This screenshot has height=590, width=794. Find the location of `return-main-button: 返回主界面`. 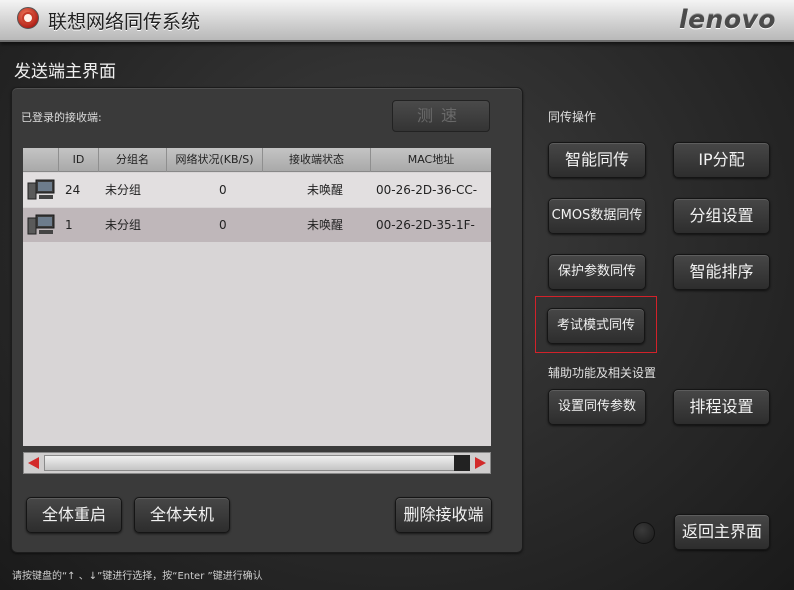

return-main-button: 返回主界面 is located at coordinates (722, 532).